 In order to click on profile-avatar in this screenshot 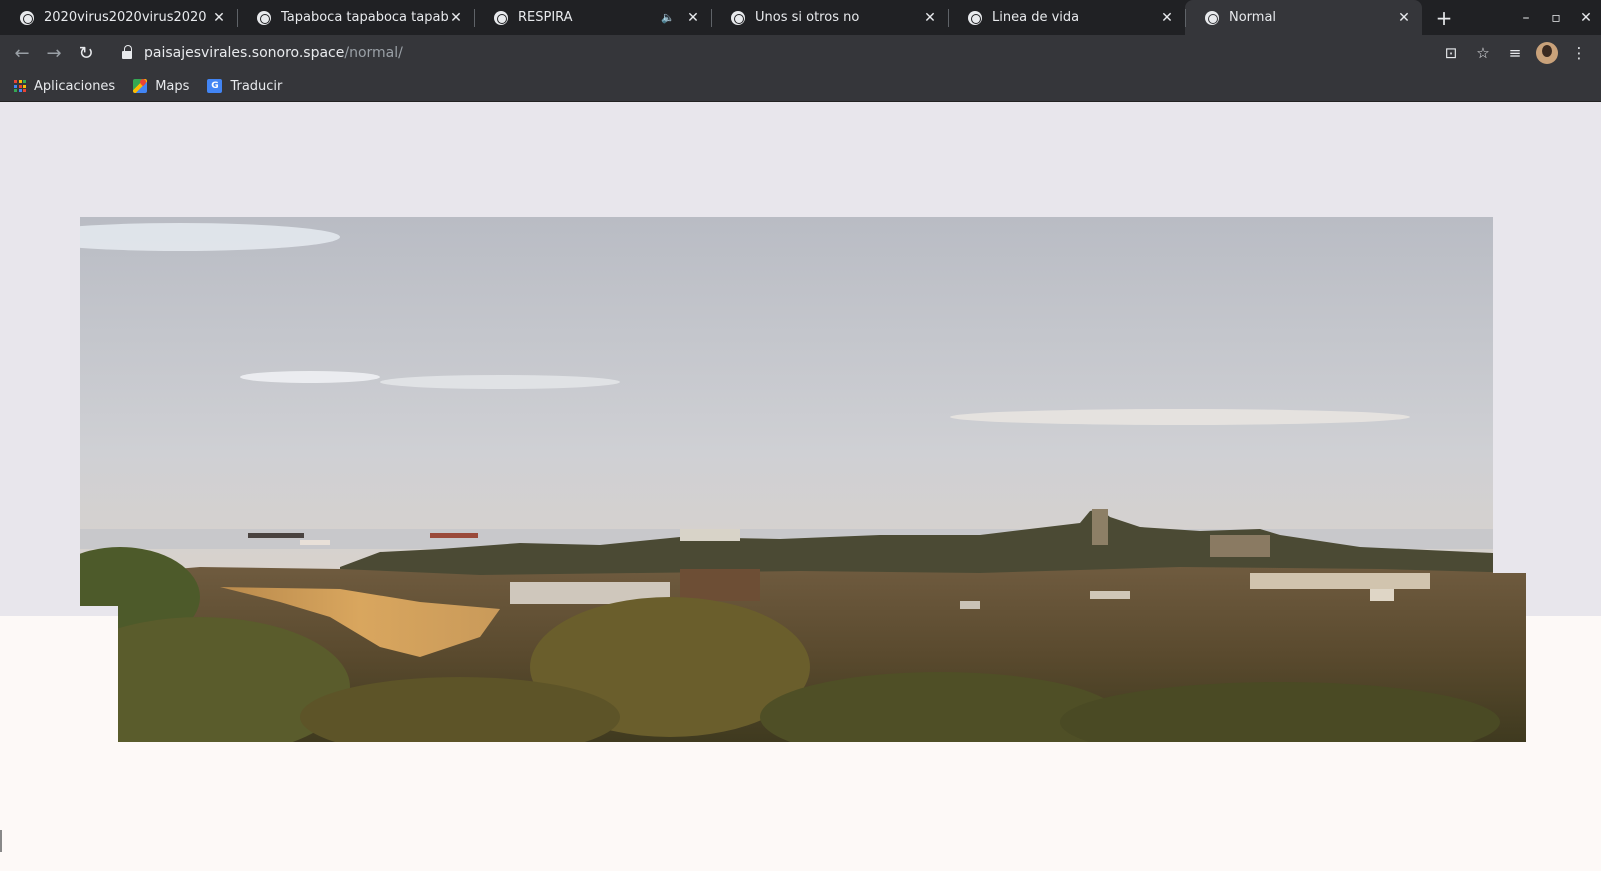, I will do `click(1547, 53)`.